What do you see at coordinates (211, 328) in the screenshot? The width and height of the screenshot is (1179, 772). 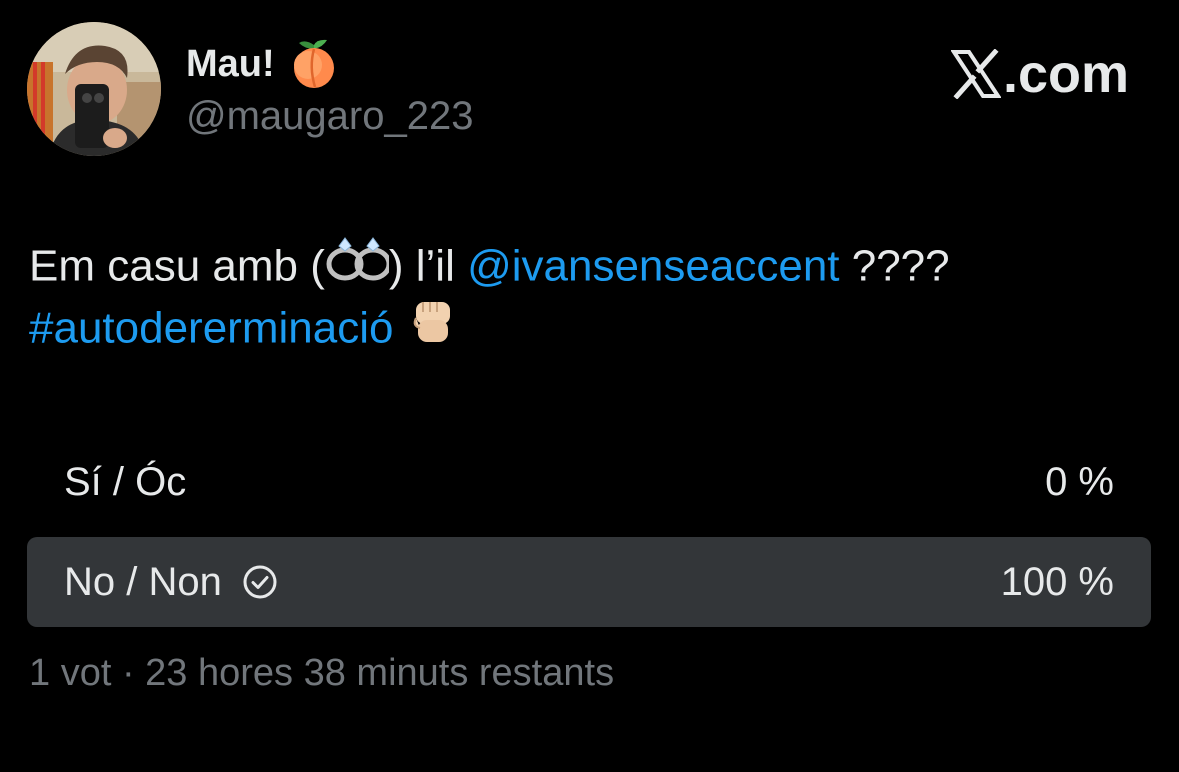 I see `hashtag-link: #autodererminació` at bounding box center [211, 328].